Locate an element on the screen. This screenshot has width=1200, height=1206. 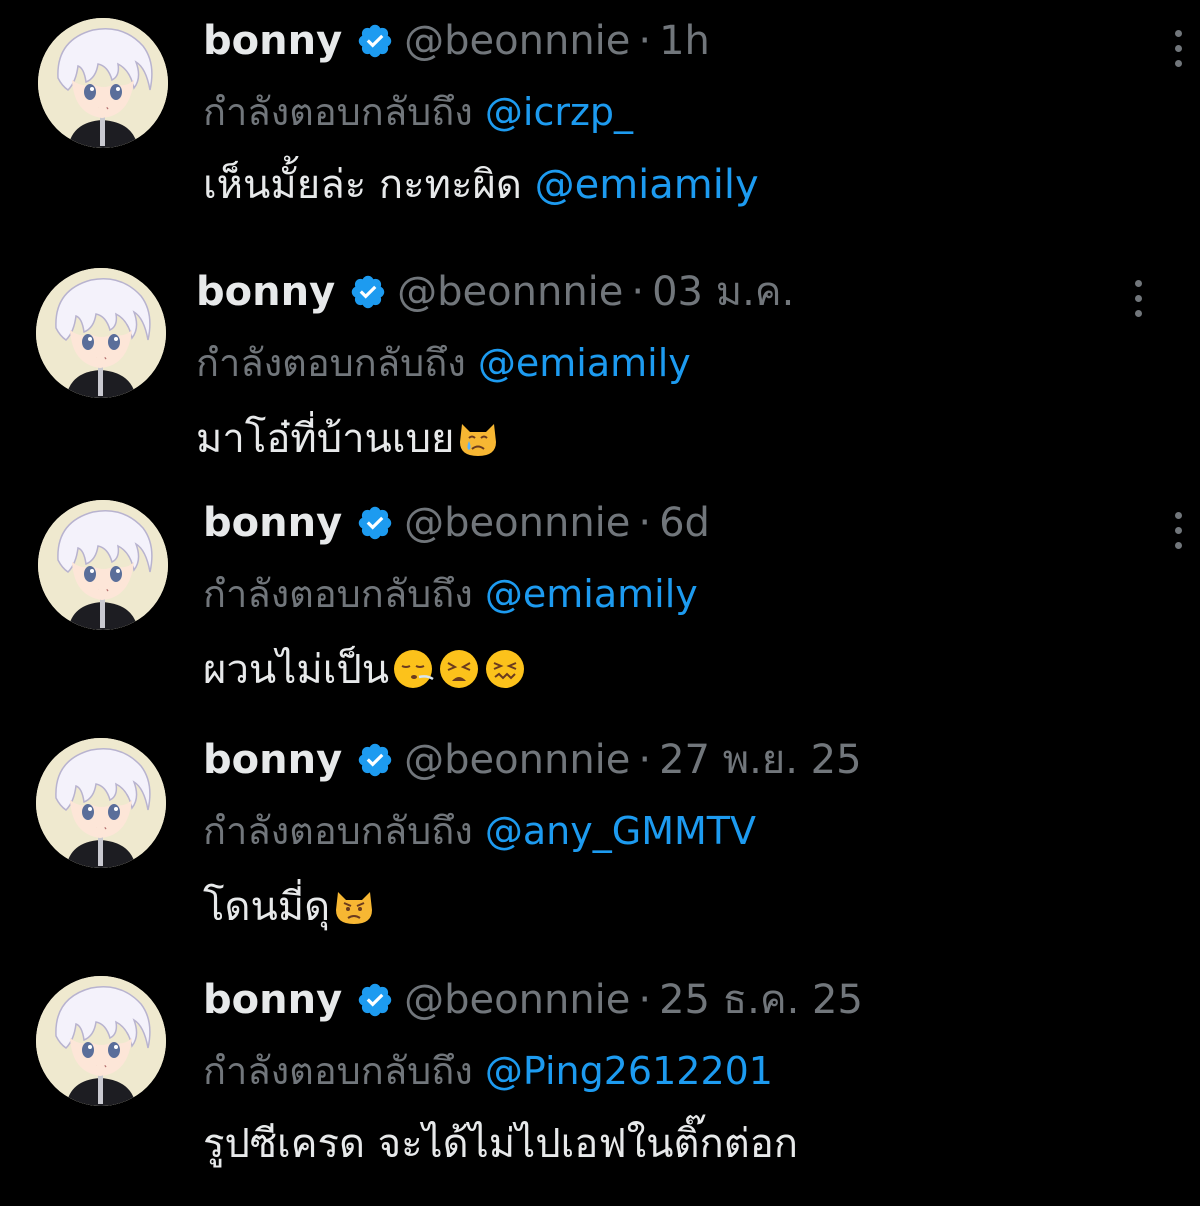
reply-mention-link: @Ping2612201 is located at coordinates (629, 1071).